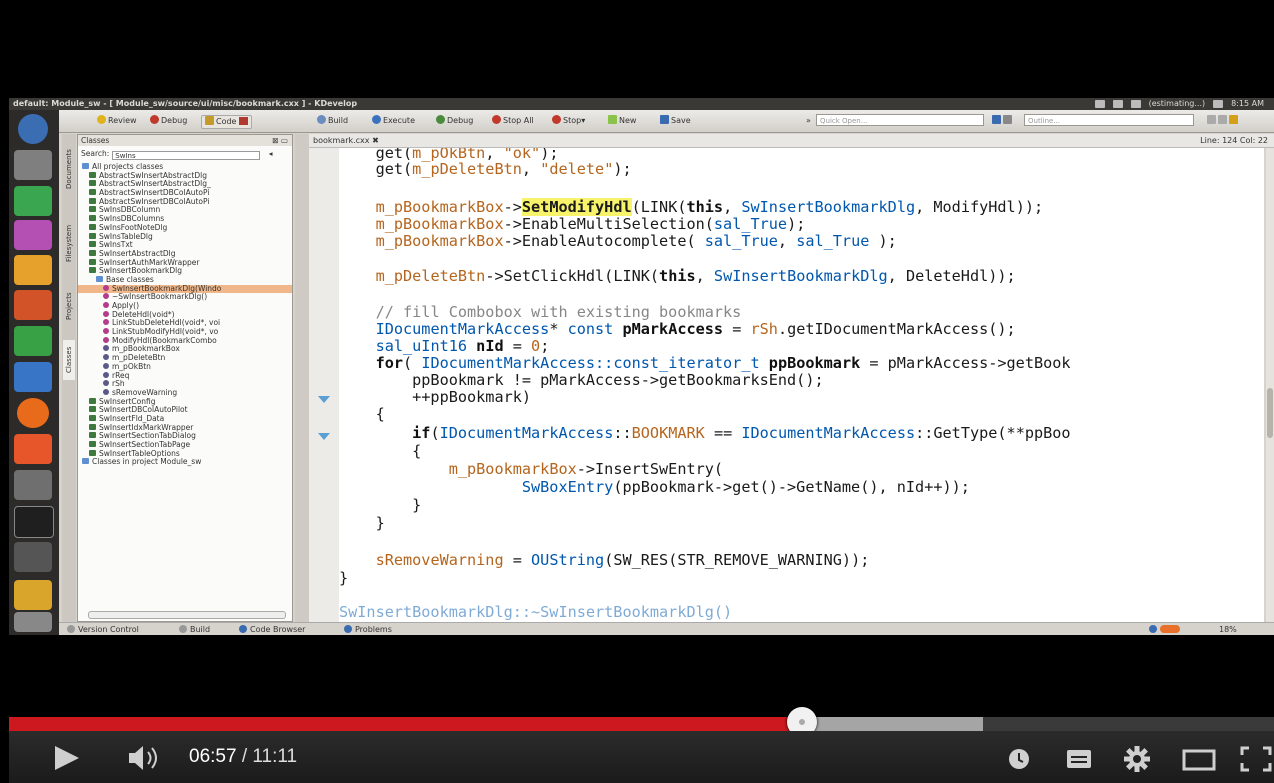 Image resolution: width=1274 pixels, height=783 pixels. What do you see at coordinates (568, 121) in the screenshot?
I see `stop-button: Stop▾` at bounding box center [568, 121].